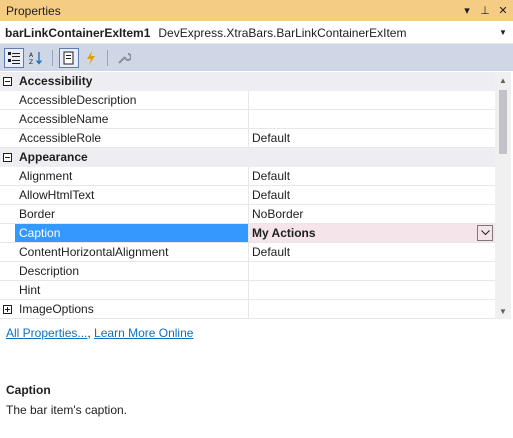  I want to click on chevron-down-icon, so click(485, 233).